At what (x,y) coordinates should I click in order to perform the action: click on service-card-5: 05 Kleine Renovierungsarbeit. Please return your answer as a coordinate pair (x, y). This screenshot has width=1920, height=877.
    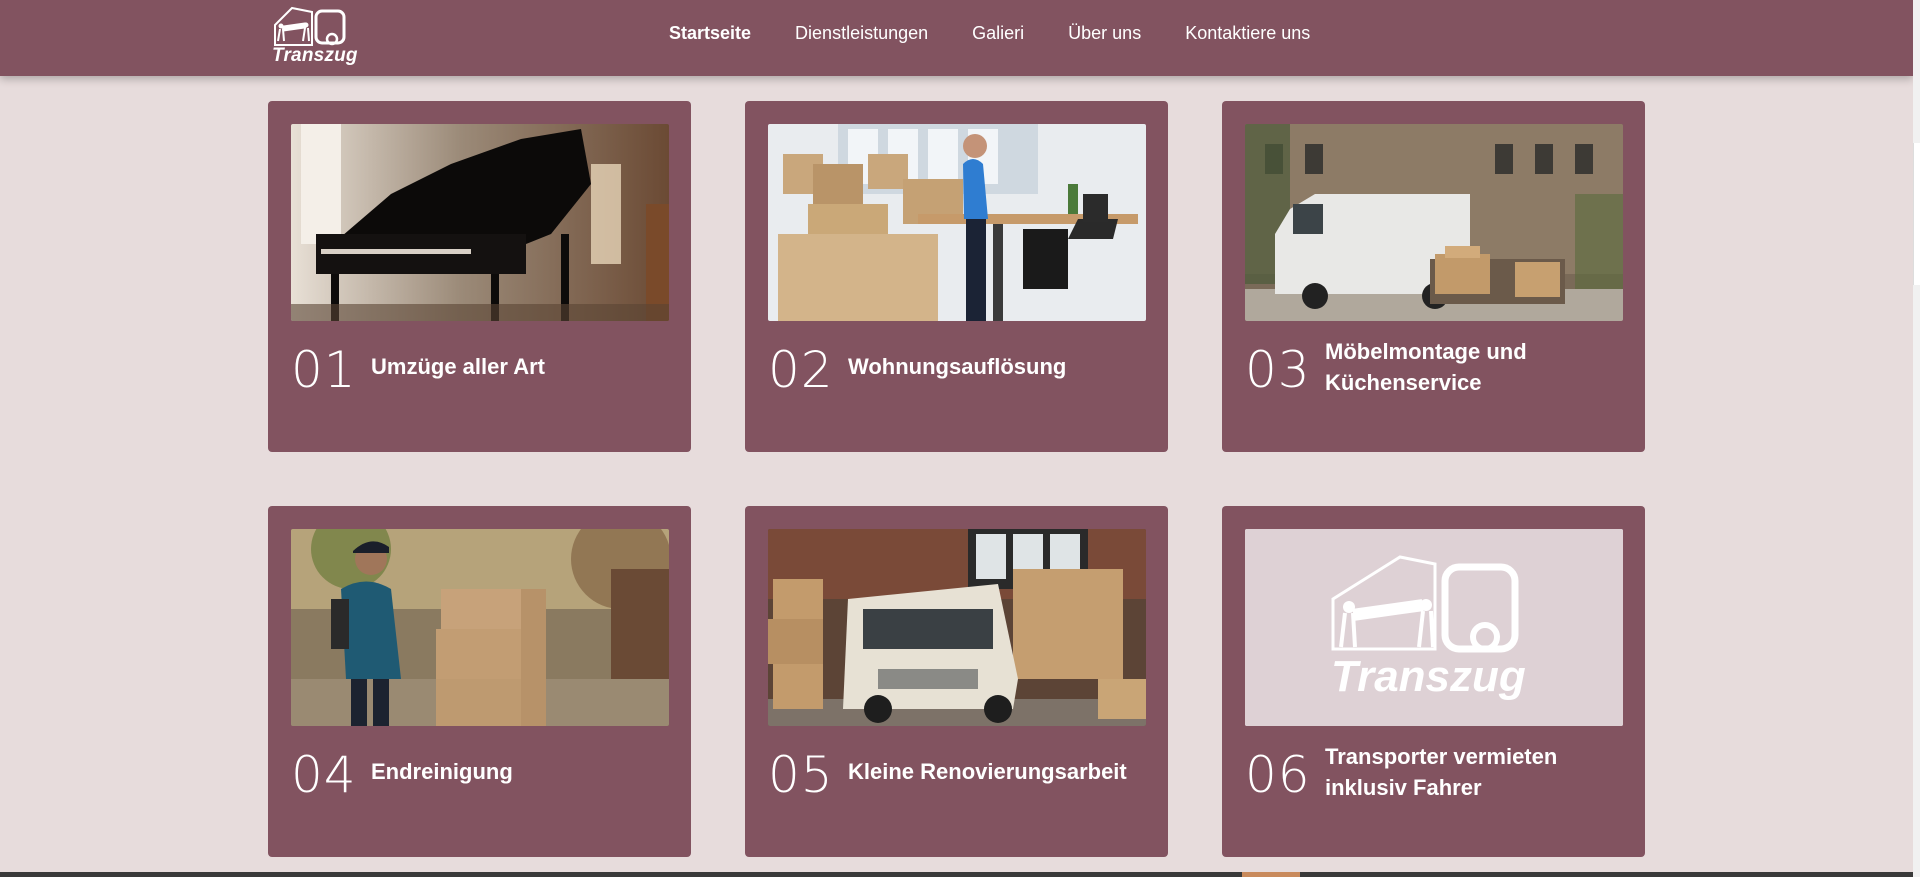
    Looking at the image, I should click on (956, 681).